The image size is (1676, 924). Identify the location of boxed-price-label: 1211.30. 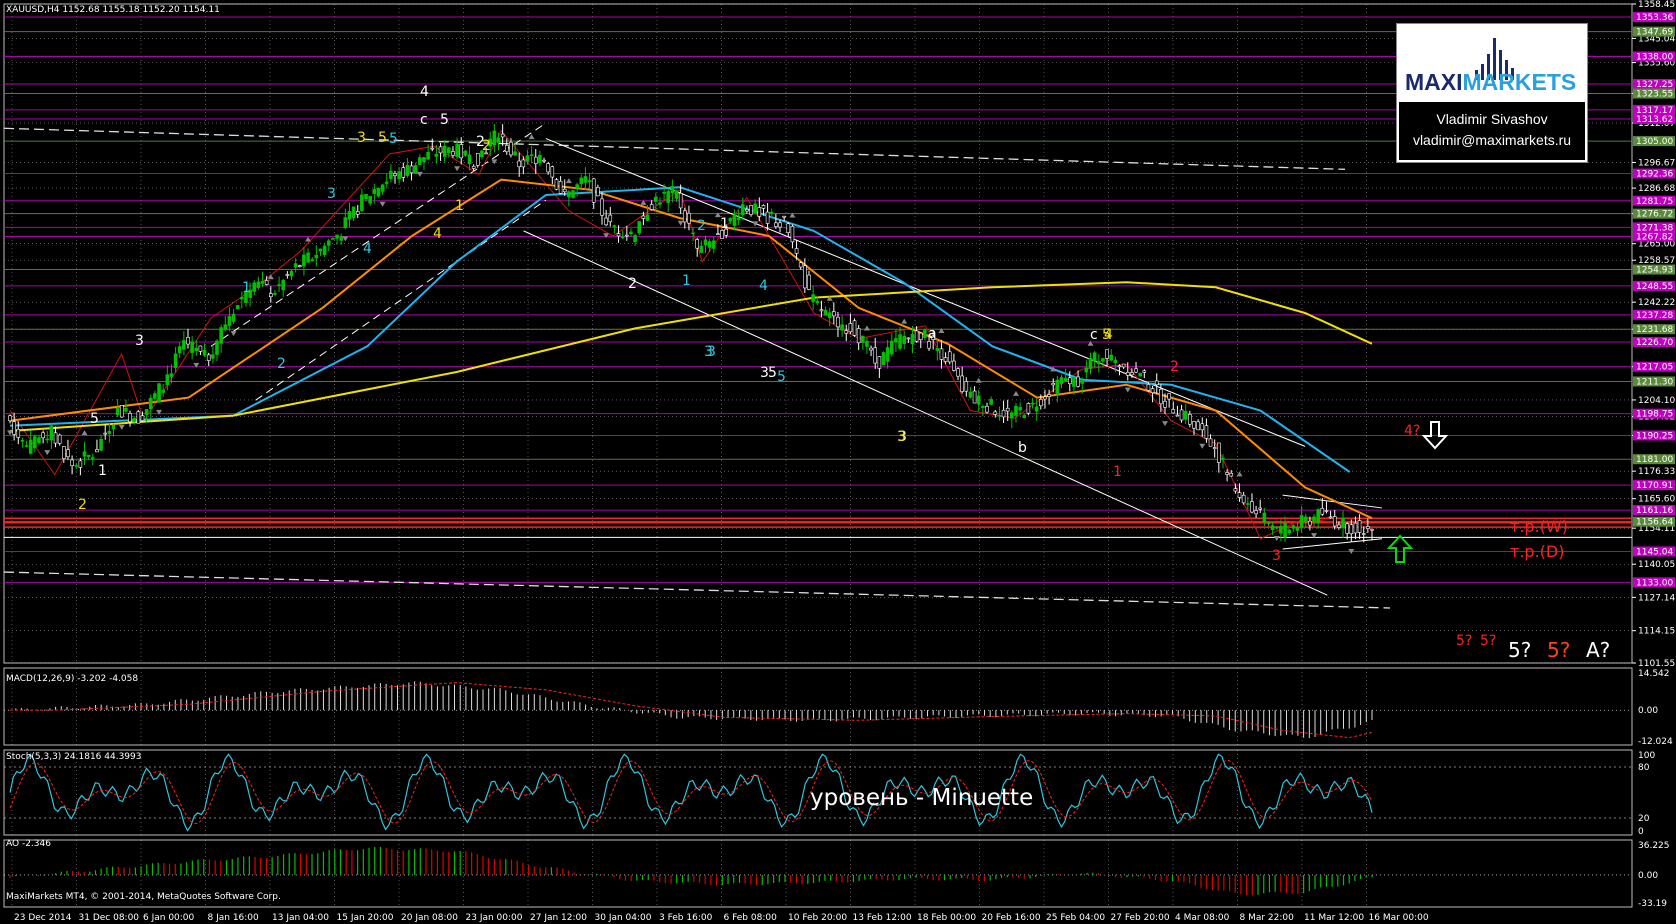
(1654, 382).